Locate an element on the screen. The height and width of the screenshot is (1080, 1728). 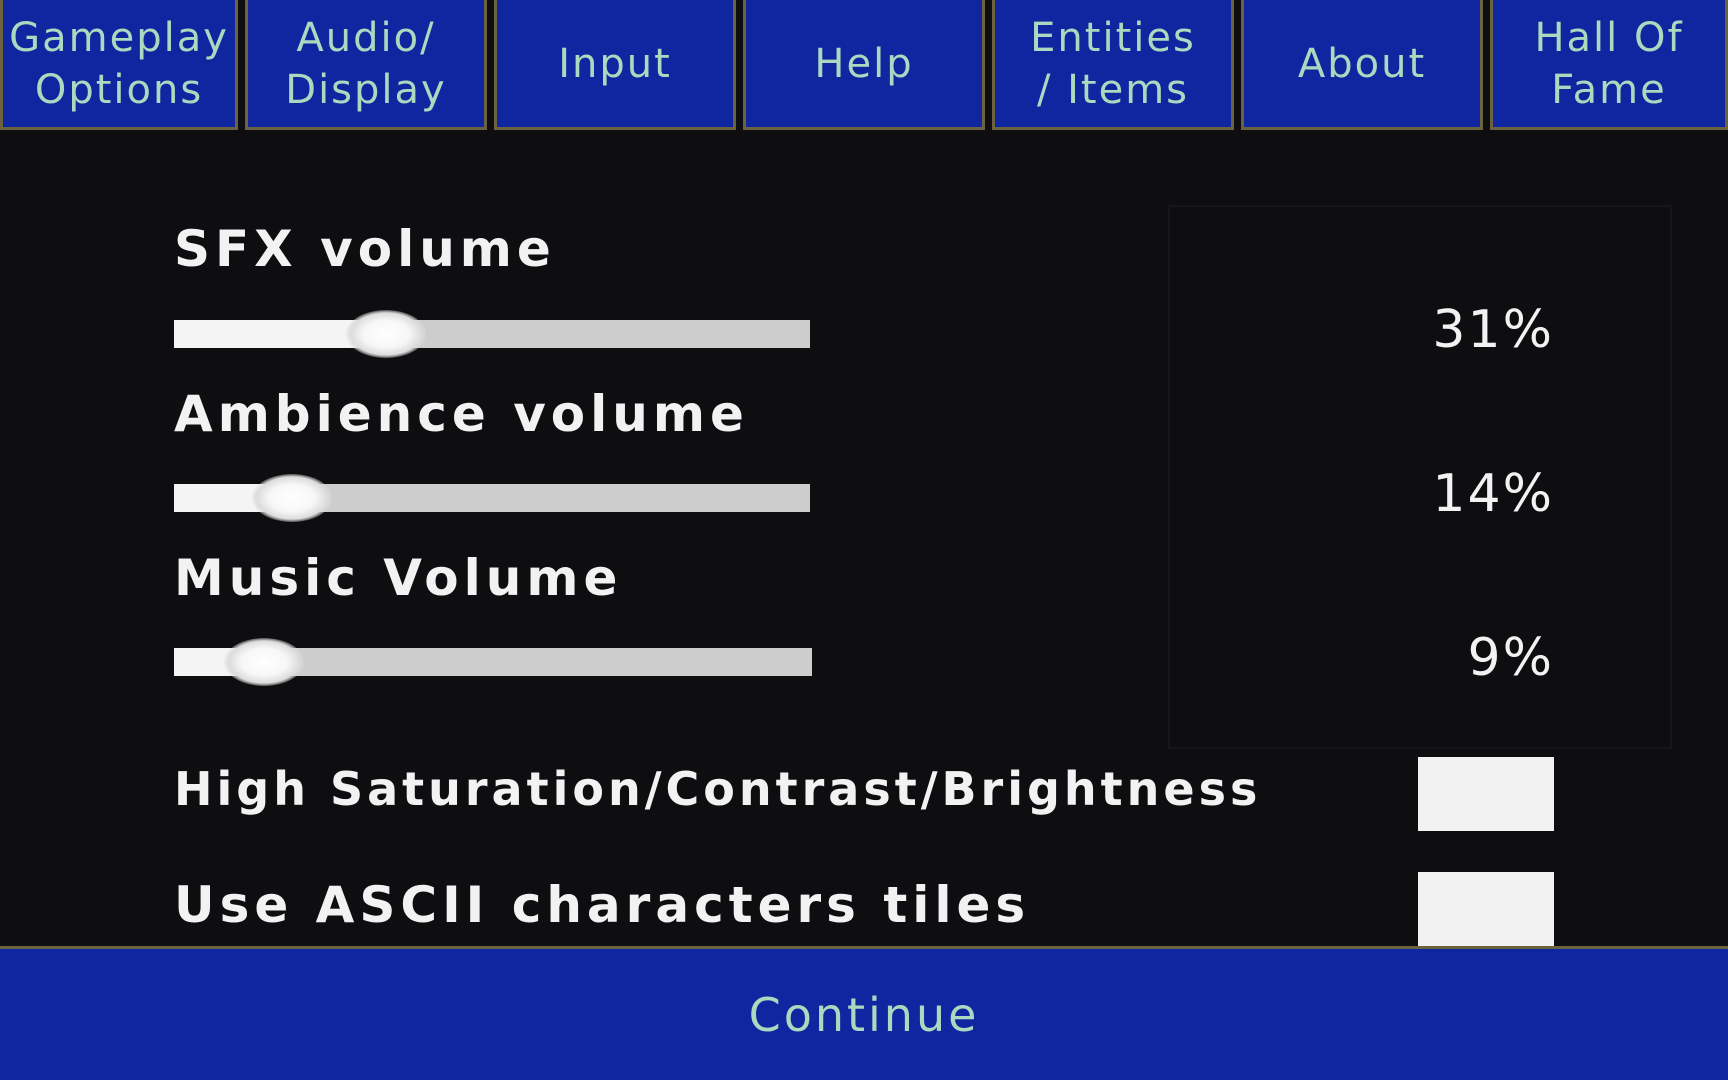
sfx-volume-label: SFX volume is located at coordinates (365, 249).